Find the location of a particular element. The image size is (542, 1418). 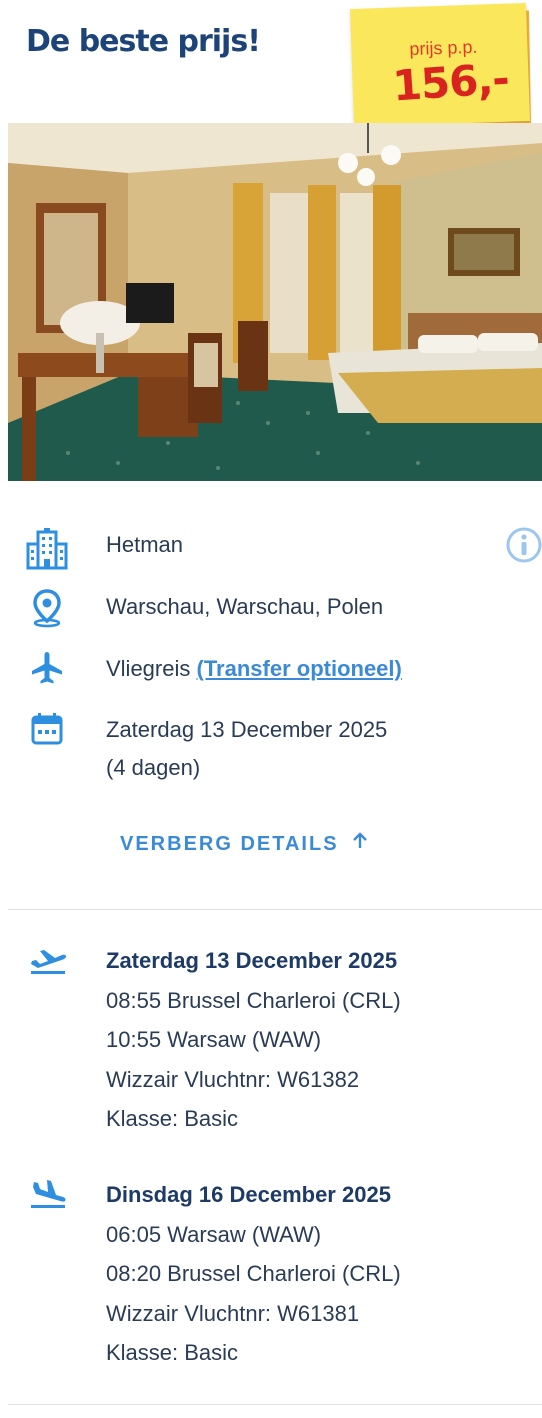

header: De beste prijs! prijs p.p. 156,- is located at coordinates (271, 65).